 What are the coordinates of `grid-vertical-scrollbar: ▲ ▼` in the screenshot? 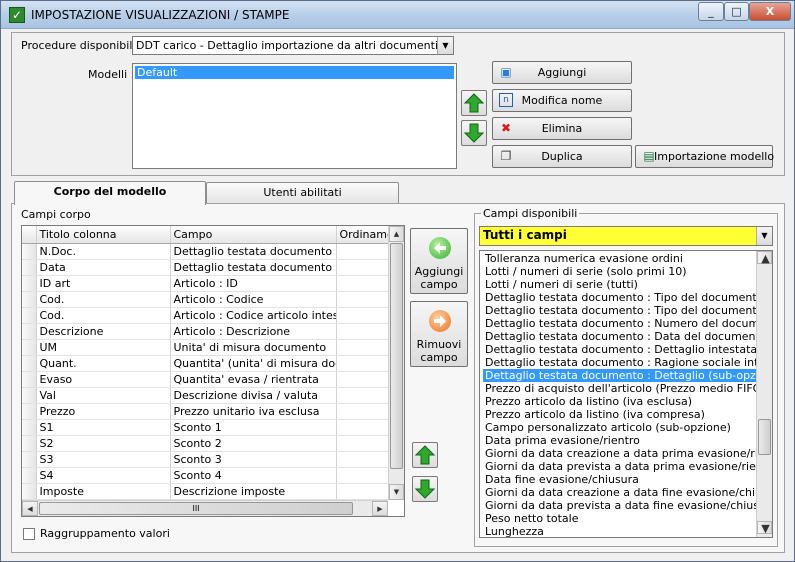 It's located at (396, 363).